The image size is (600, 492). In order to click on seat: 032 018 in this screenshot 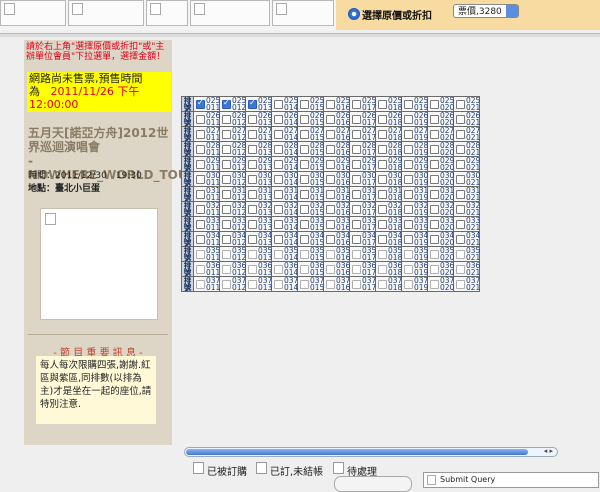, I will do `click(389, 209)`.